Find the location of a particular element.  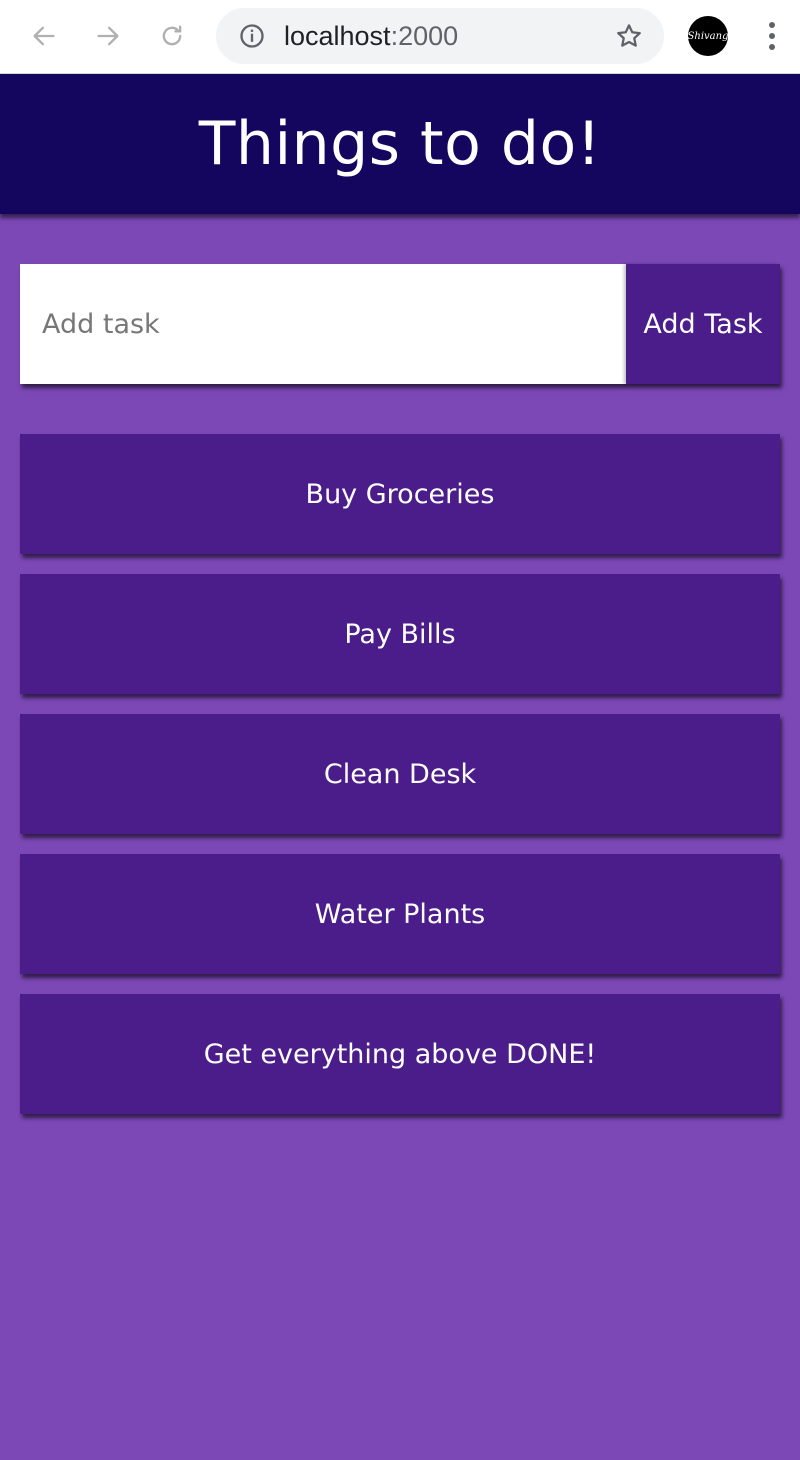

profile-label: Shivang is located at coordinates (708, 36).